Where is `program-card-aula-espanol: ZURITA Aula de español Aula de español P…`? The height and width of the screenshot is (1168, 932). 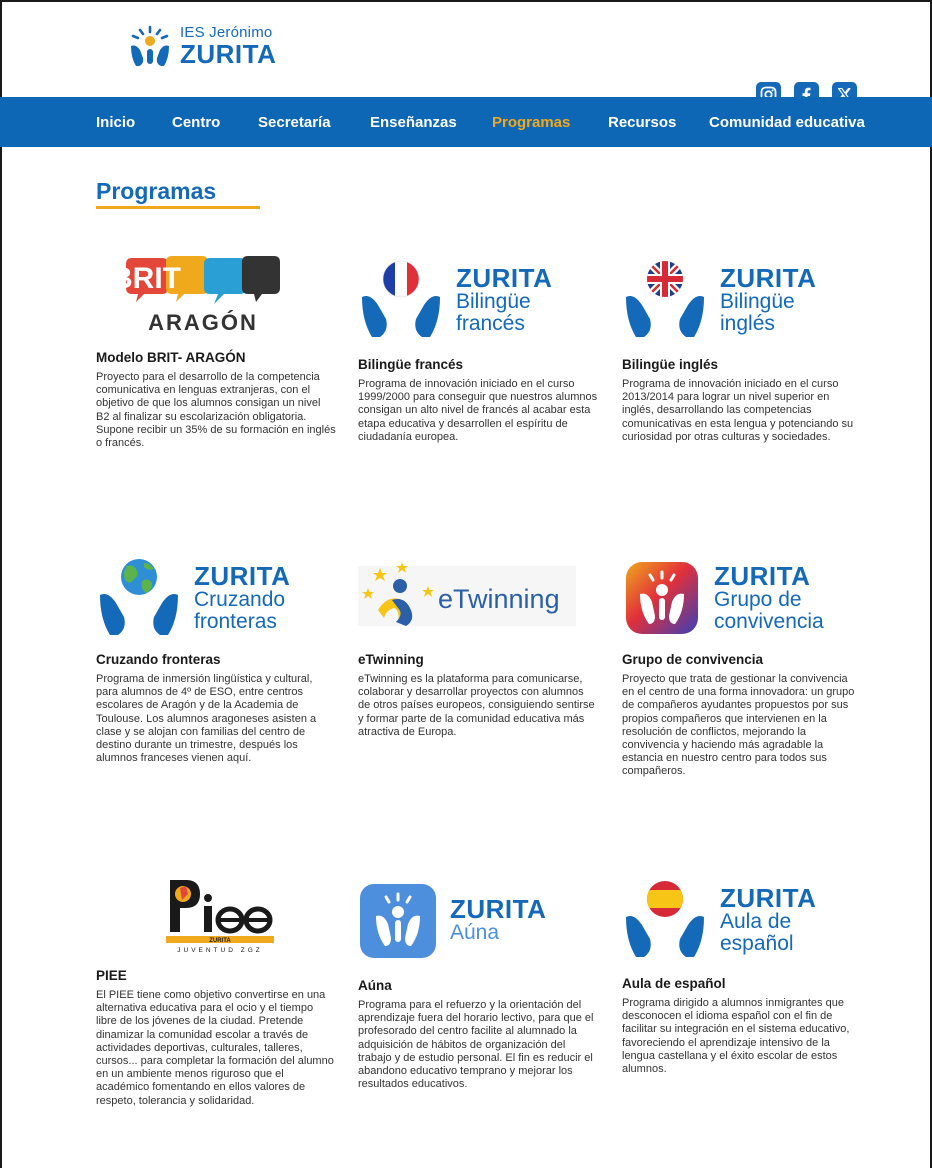
program-card-aula-espanol: ZURITA Aula de español Aula de español P… is located at coordinates (742, 973).